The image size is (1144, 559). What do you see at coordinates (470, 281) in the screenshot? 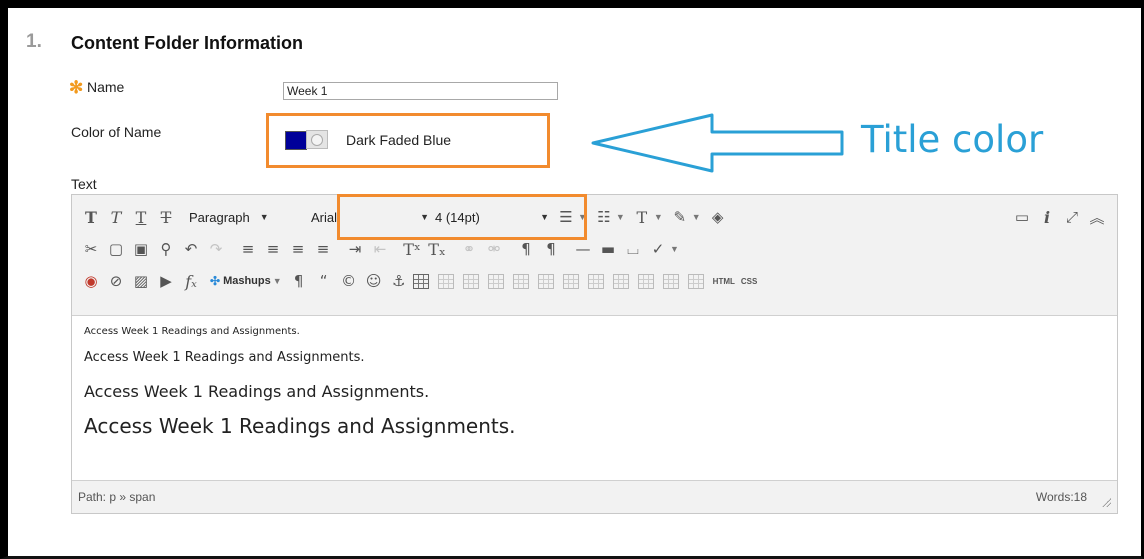
I see `row-props-icon` at bounding box center [470, 281].